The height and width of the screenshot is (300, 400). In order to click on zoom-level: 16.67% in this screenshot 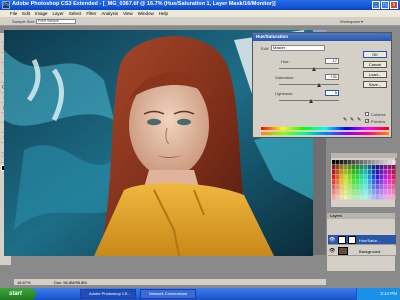, I will do `click(24, 282)`.